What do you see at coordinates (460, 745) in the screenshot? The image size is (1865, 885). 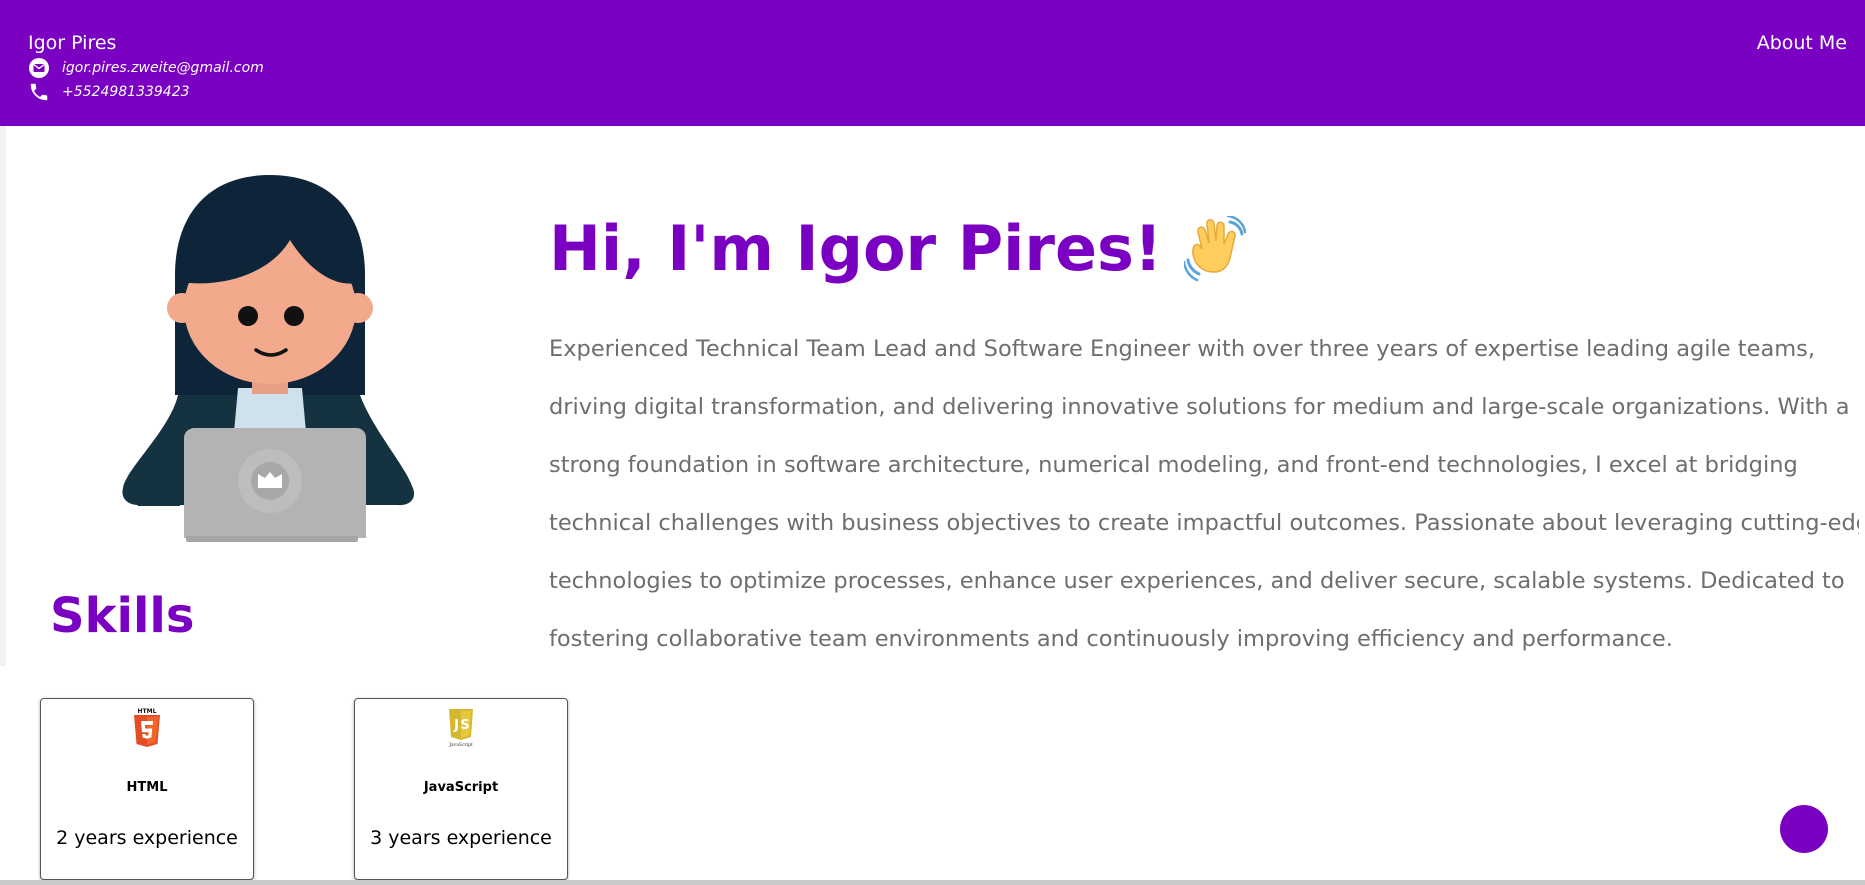 I see `svg-text: JavaScript` at bounding box center [460, 745].